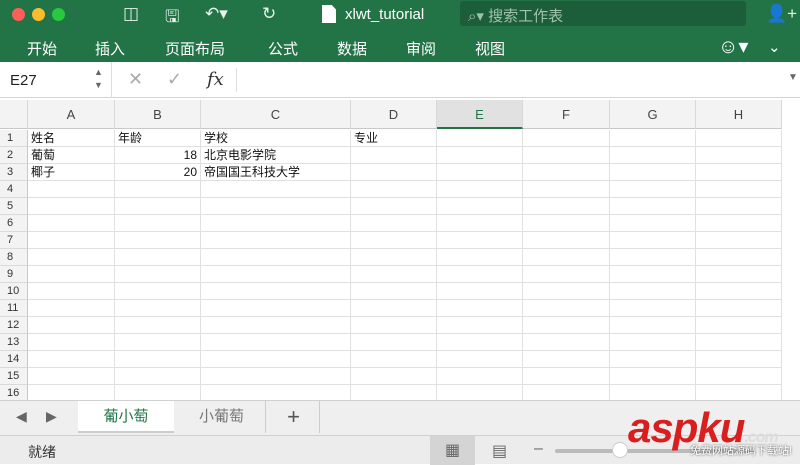 Image resolution: width=800 pixels, height=465 pixels. What do you see at coordinates (276, 138) in the screenshot?
I see `cell-c1: 学校` at bounding box center [276, 138].